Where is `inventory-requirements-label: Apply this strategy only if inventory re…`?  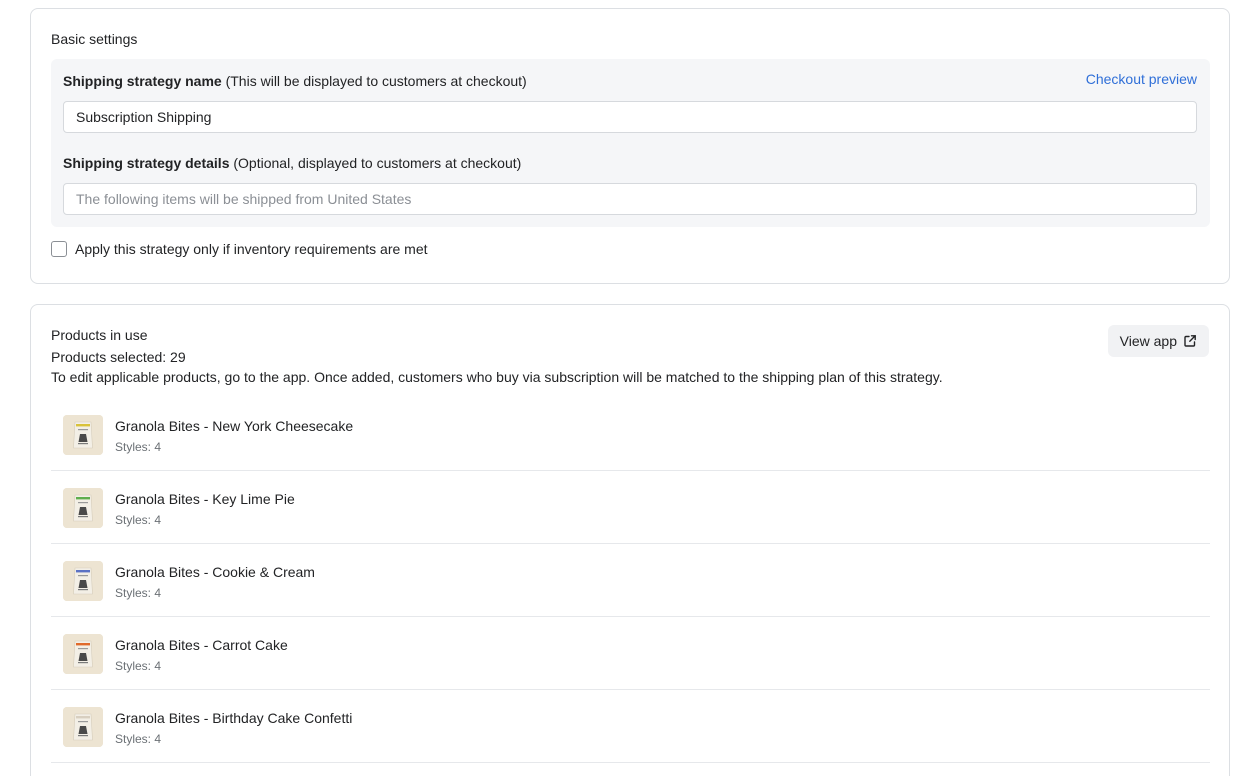
inventory-requirements-label: Apply this strategy only if inventory re… is located at coordinates (251, 249).